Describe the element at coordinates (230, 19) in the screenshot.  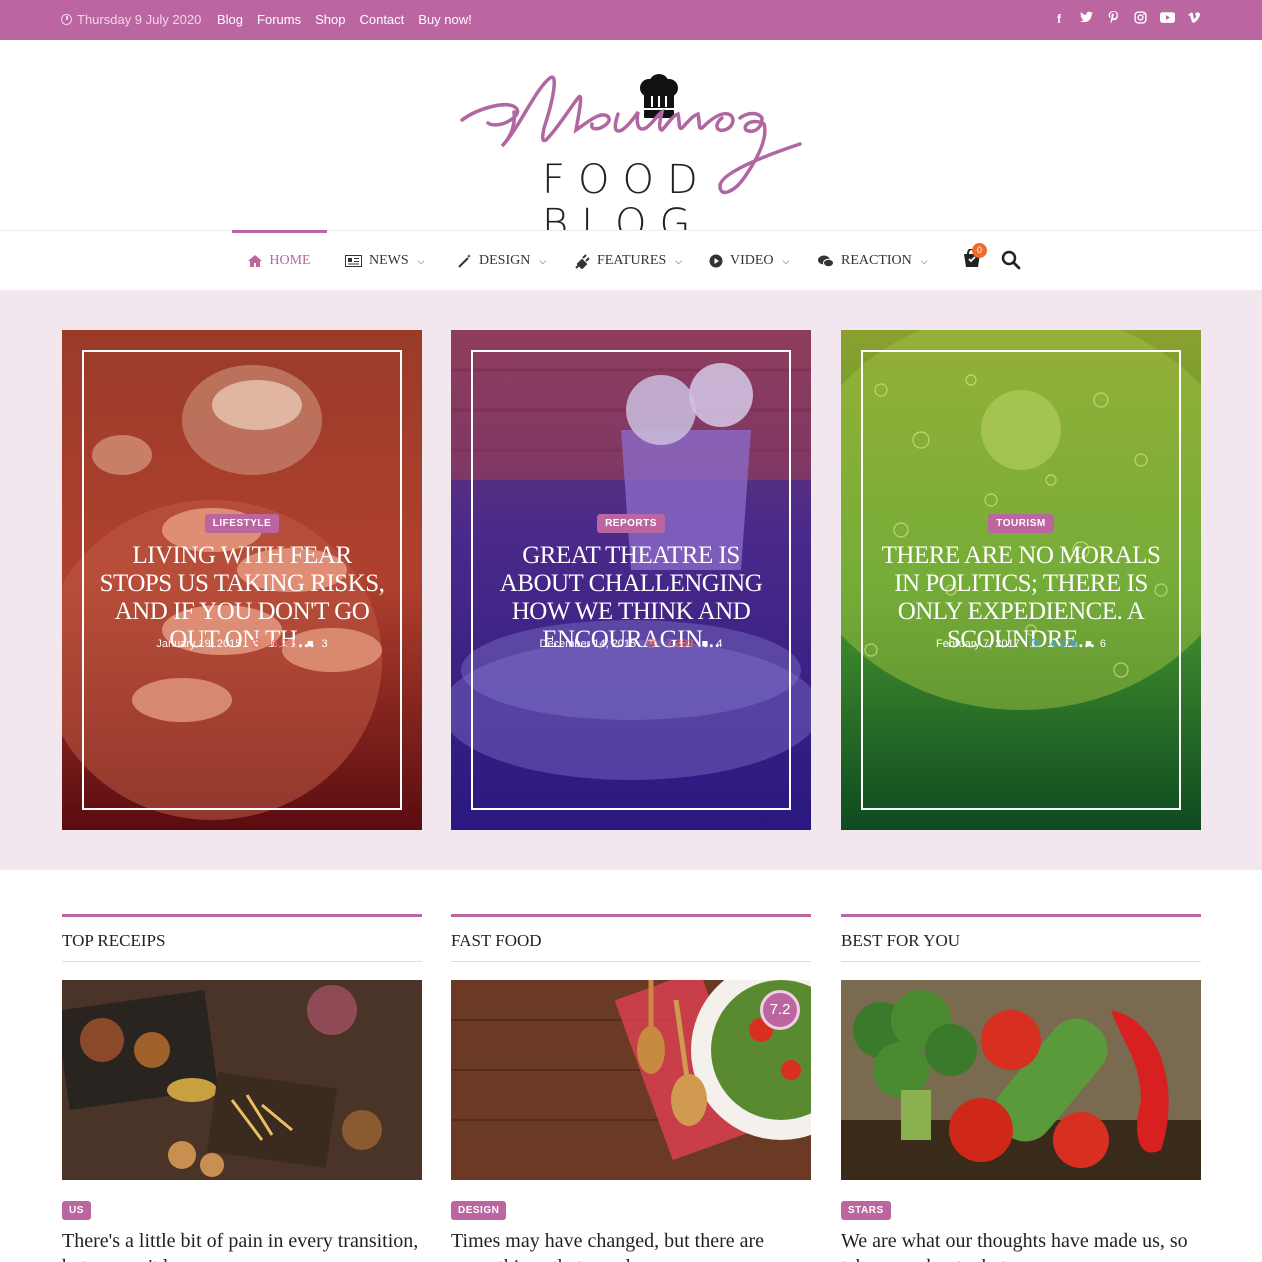
I see `top-link-blog: Blog` at that location.